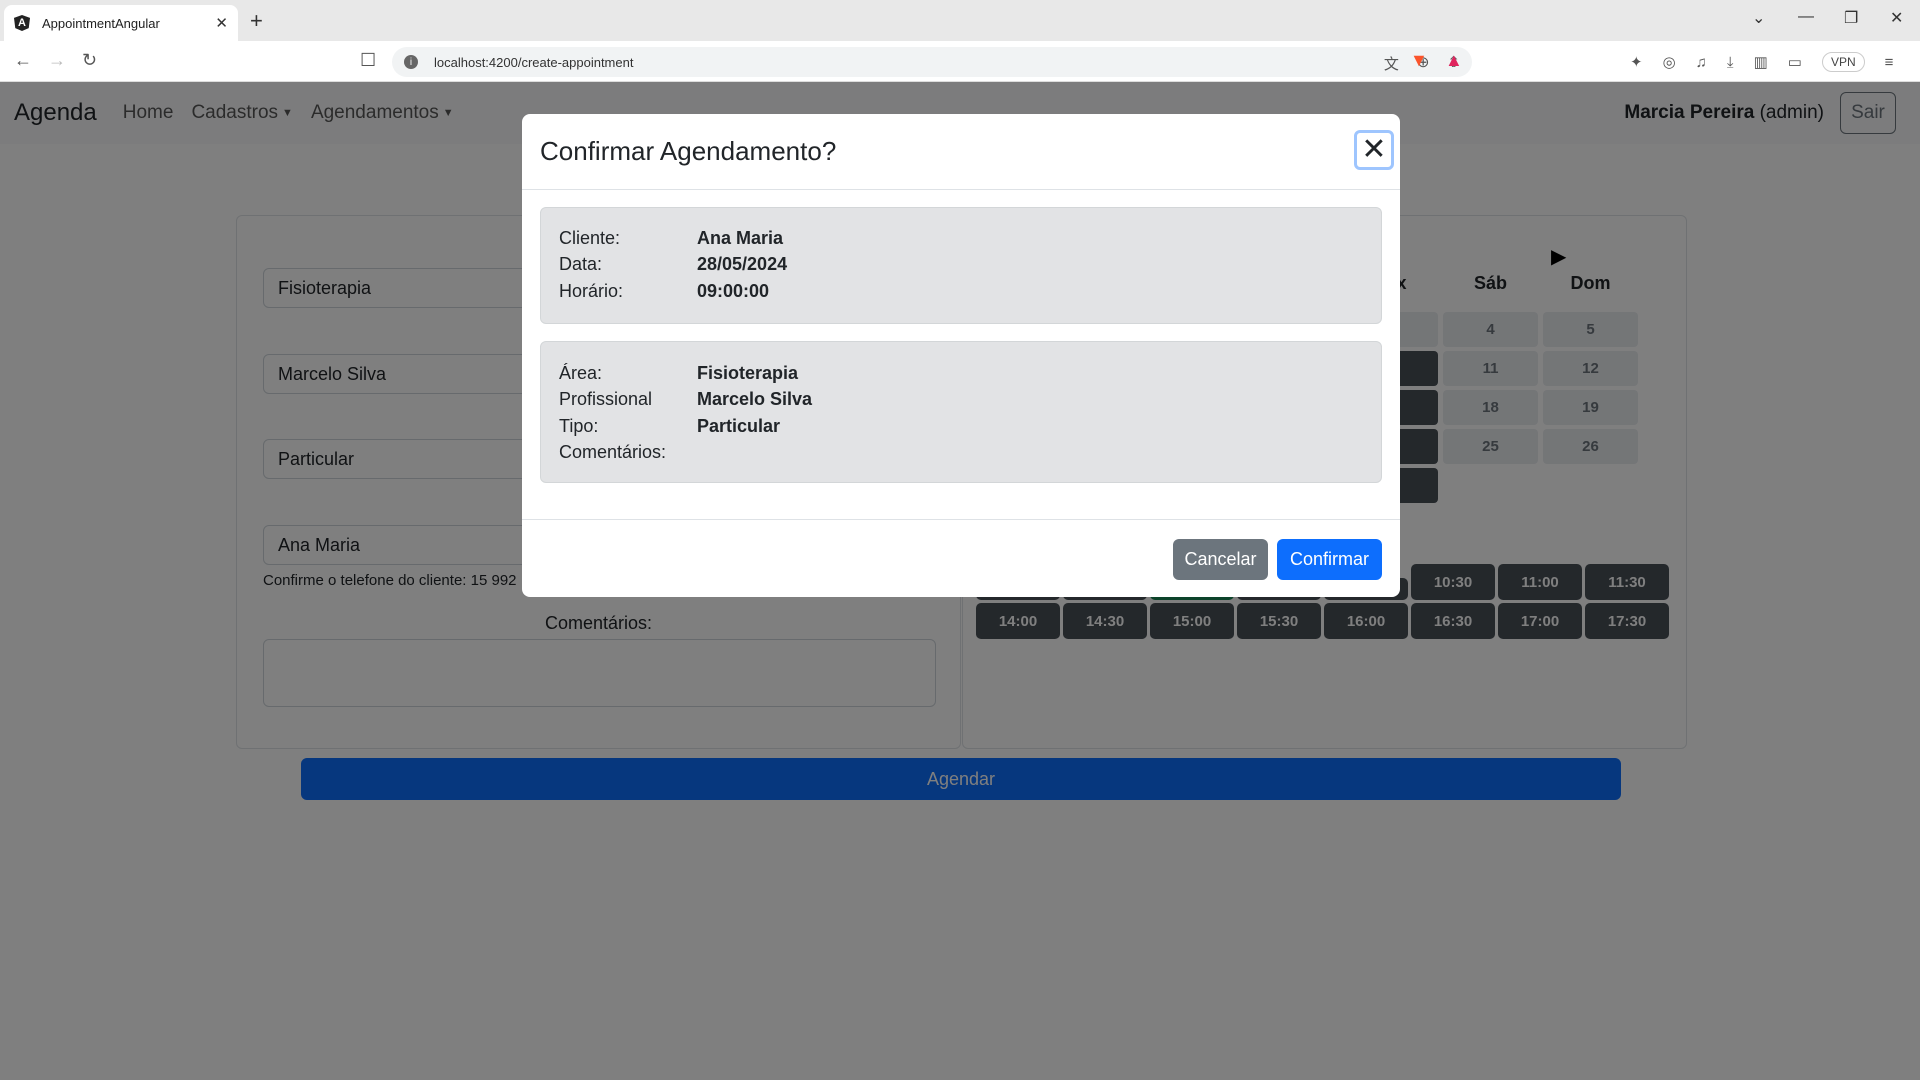 The height and width of the screenshot is (1080, 1920). What do you see at coordinates (1454, 60) in the screenshot?
I see `brave-rewards-icon: ▲` at bounding box center [1454, 60].